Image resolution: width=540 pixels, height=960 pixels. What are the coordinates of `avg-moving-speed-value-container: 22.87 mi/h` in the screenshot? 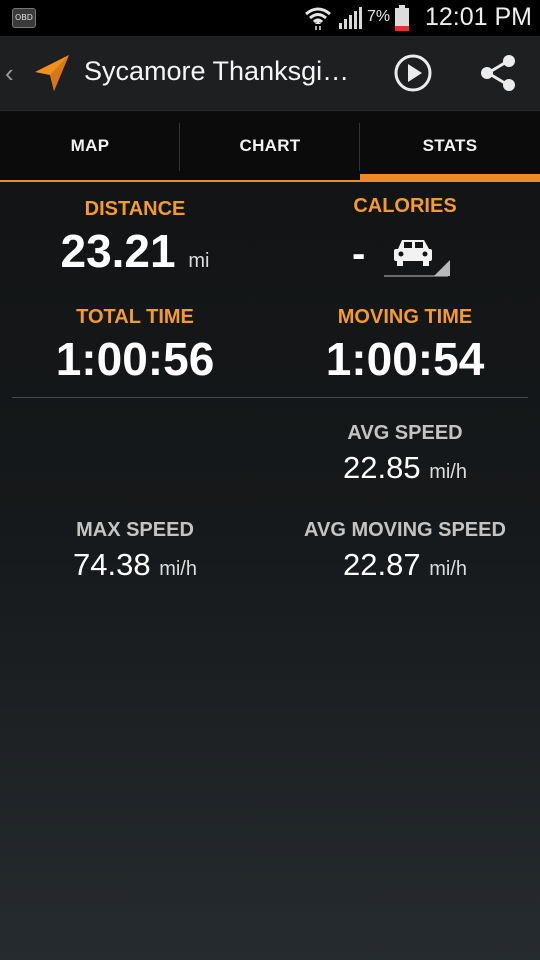 It's located at (405, 565).